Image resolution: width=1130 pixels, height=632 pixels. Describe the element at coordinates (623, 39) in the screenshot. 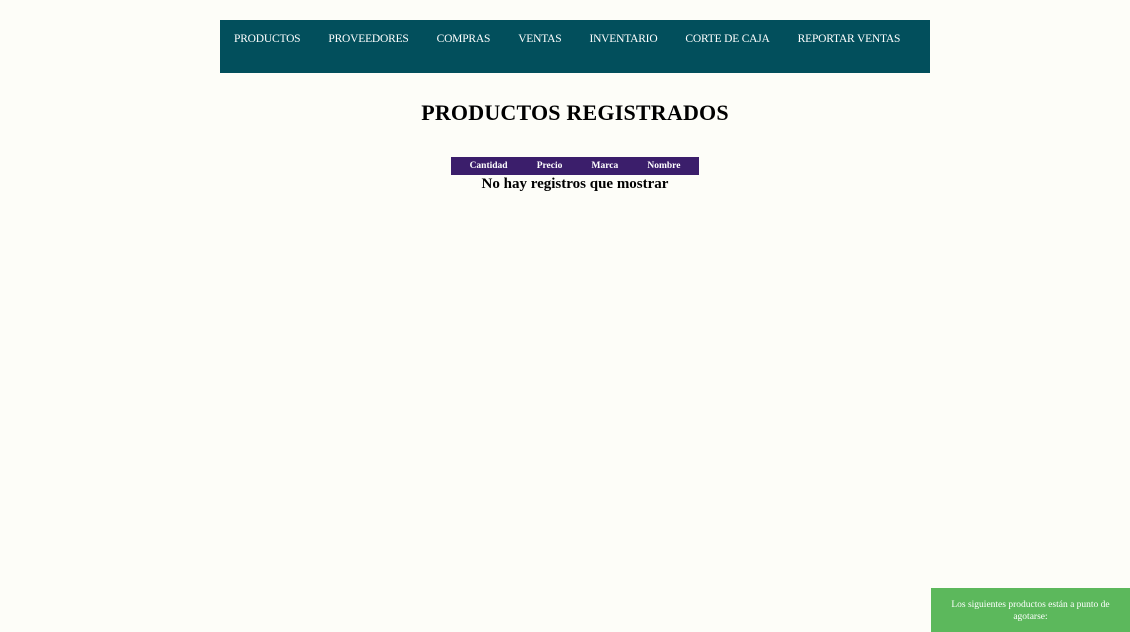

I see `nav-item-inventario: INVENTARIO` at that location.